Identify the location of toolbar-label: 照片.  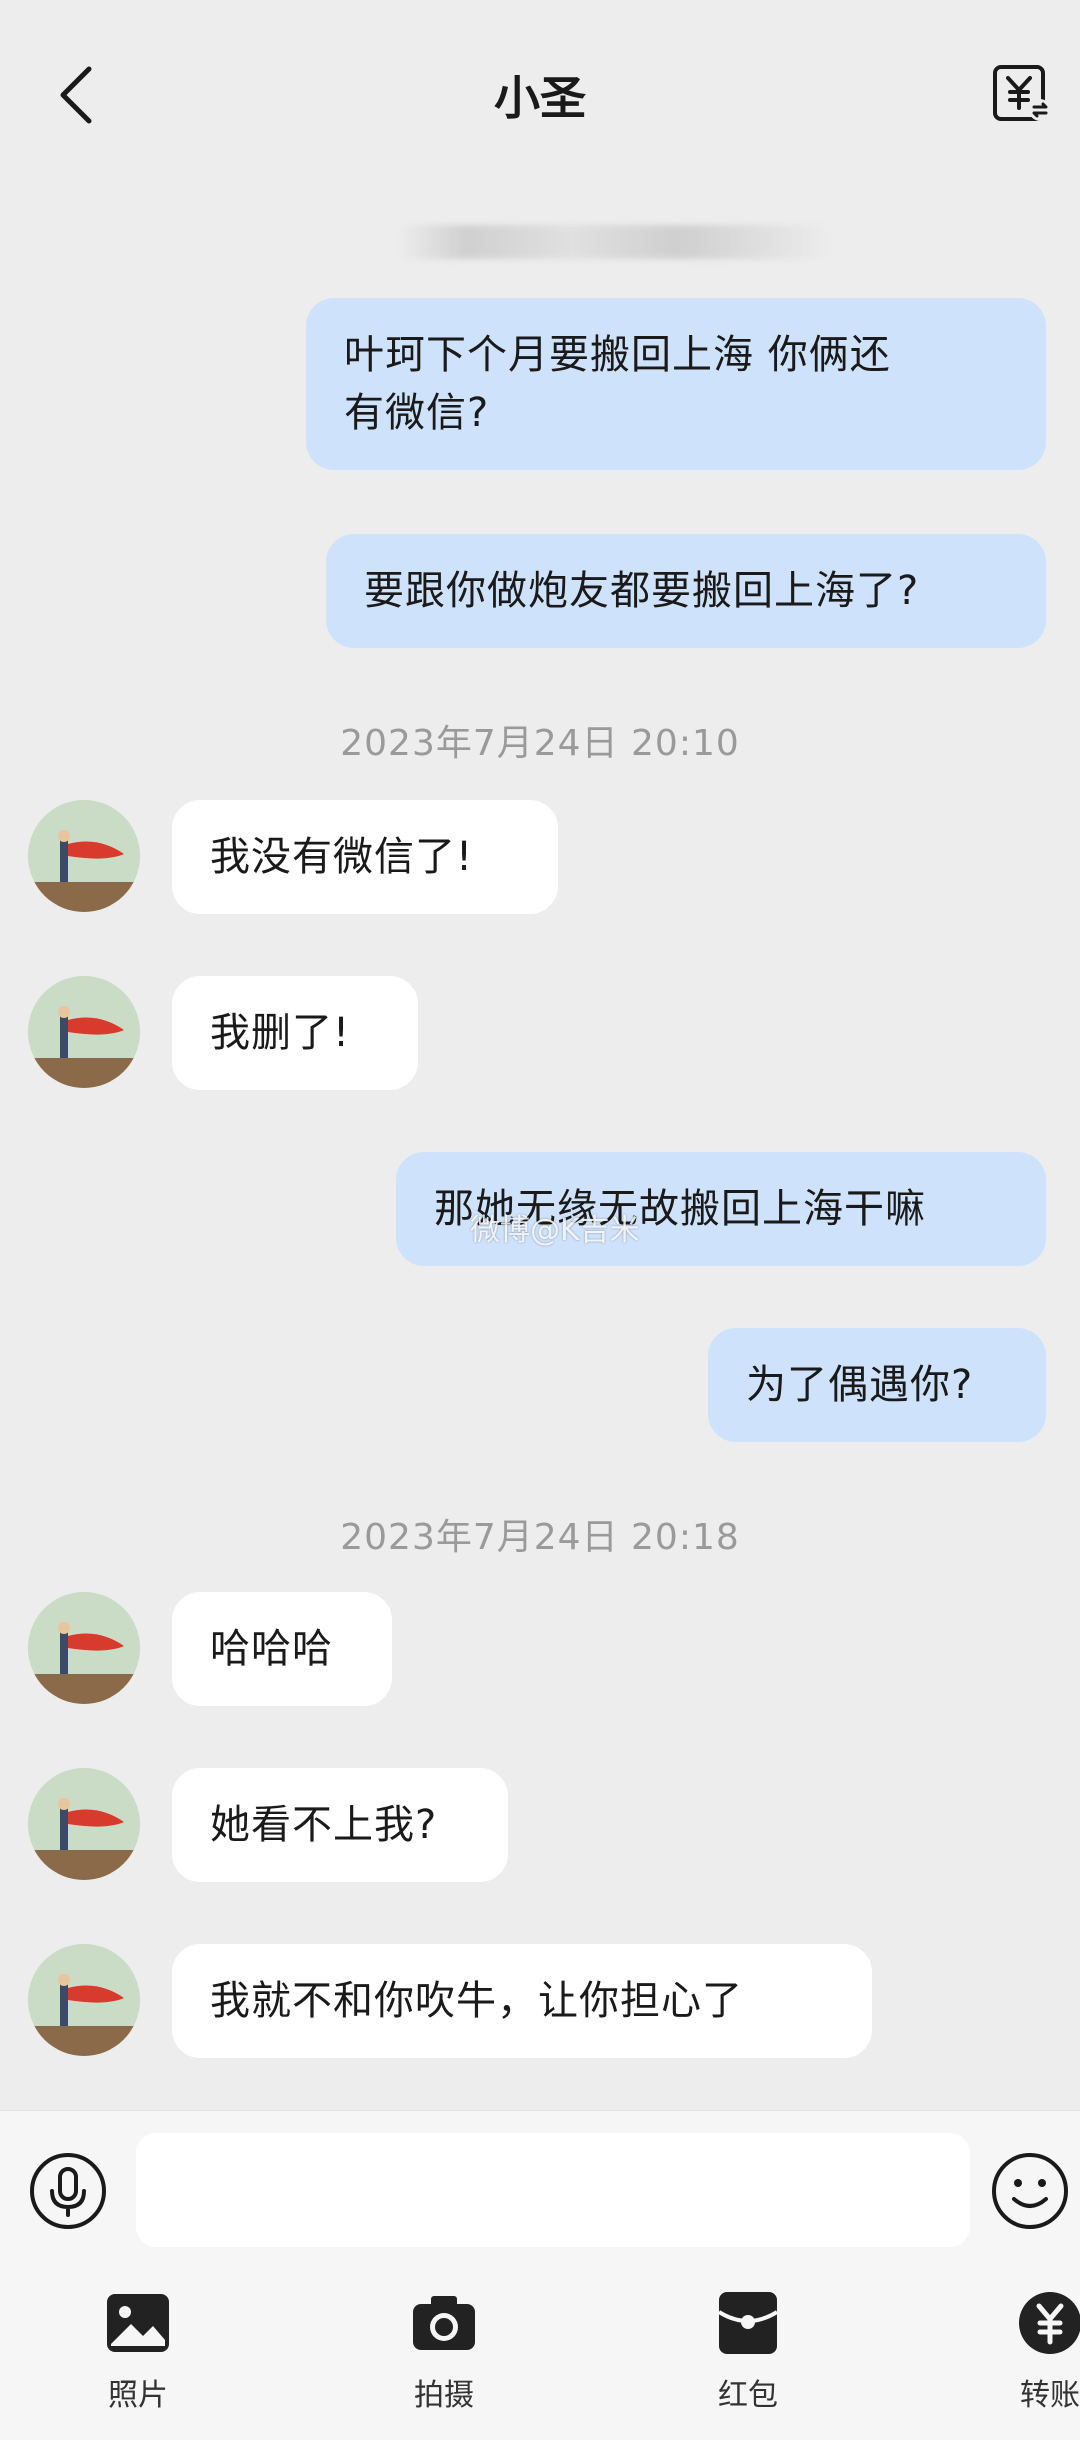
(138, 2395).